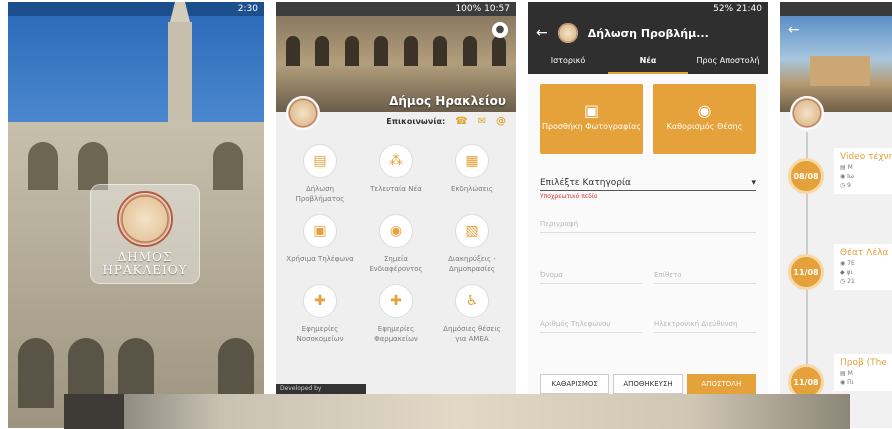 The width and height of the screenshot is (892, 429). What do you see at coordinates (457, 411) in the screenshot?
I see `bottom-photo-strip` at bounding box center [457, 411].